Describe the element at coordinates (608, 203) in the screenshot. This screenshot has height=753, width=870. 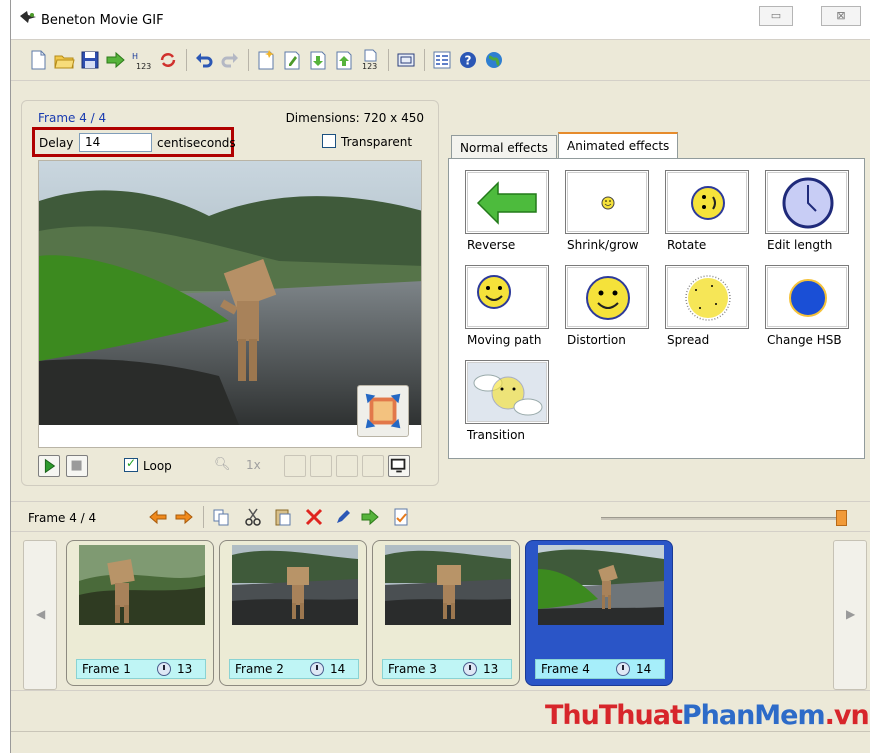
I see `small-smiley-icon` at that location.